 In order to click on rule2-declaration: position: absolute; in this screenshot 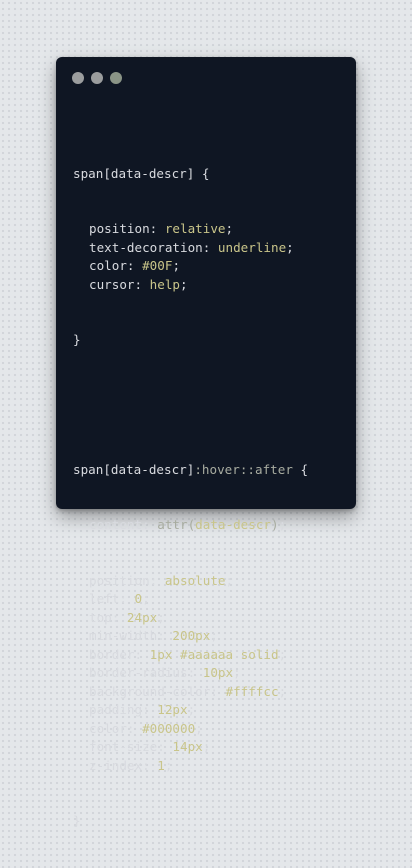, I will do `click(161, 580)`.